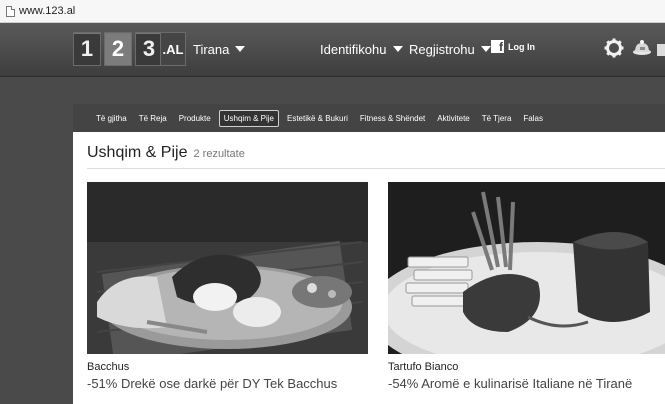  What do you see at coordinates (376, 168) in the screenshot?
I see `divider` at bounding box center [376, 168].